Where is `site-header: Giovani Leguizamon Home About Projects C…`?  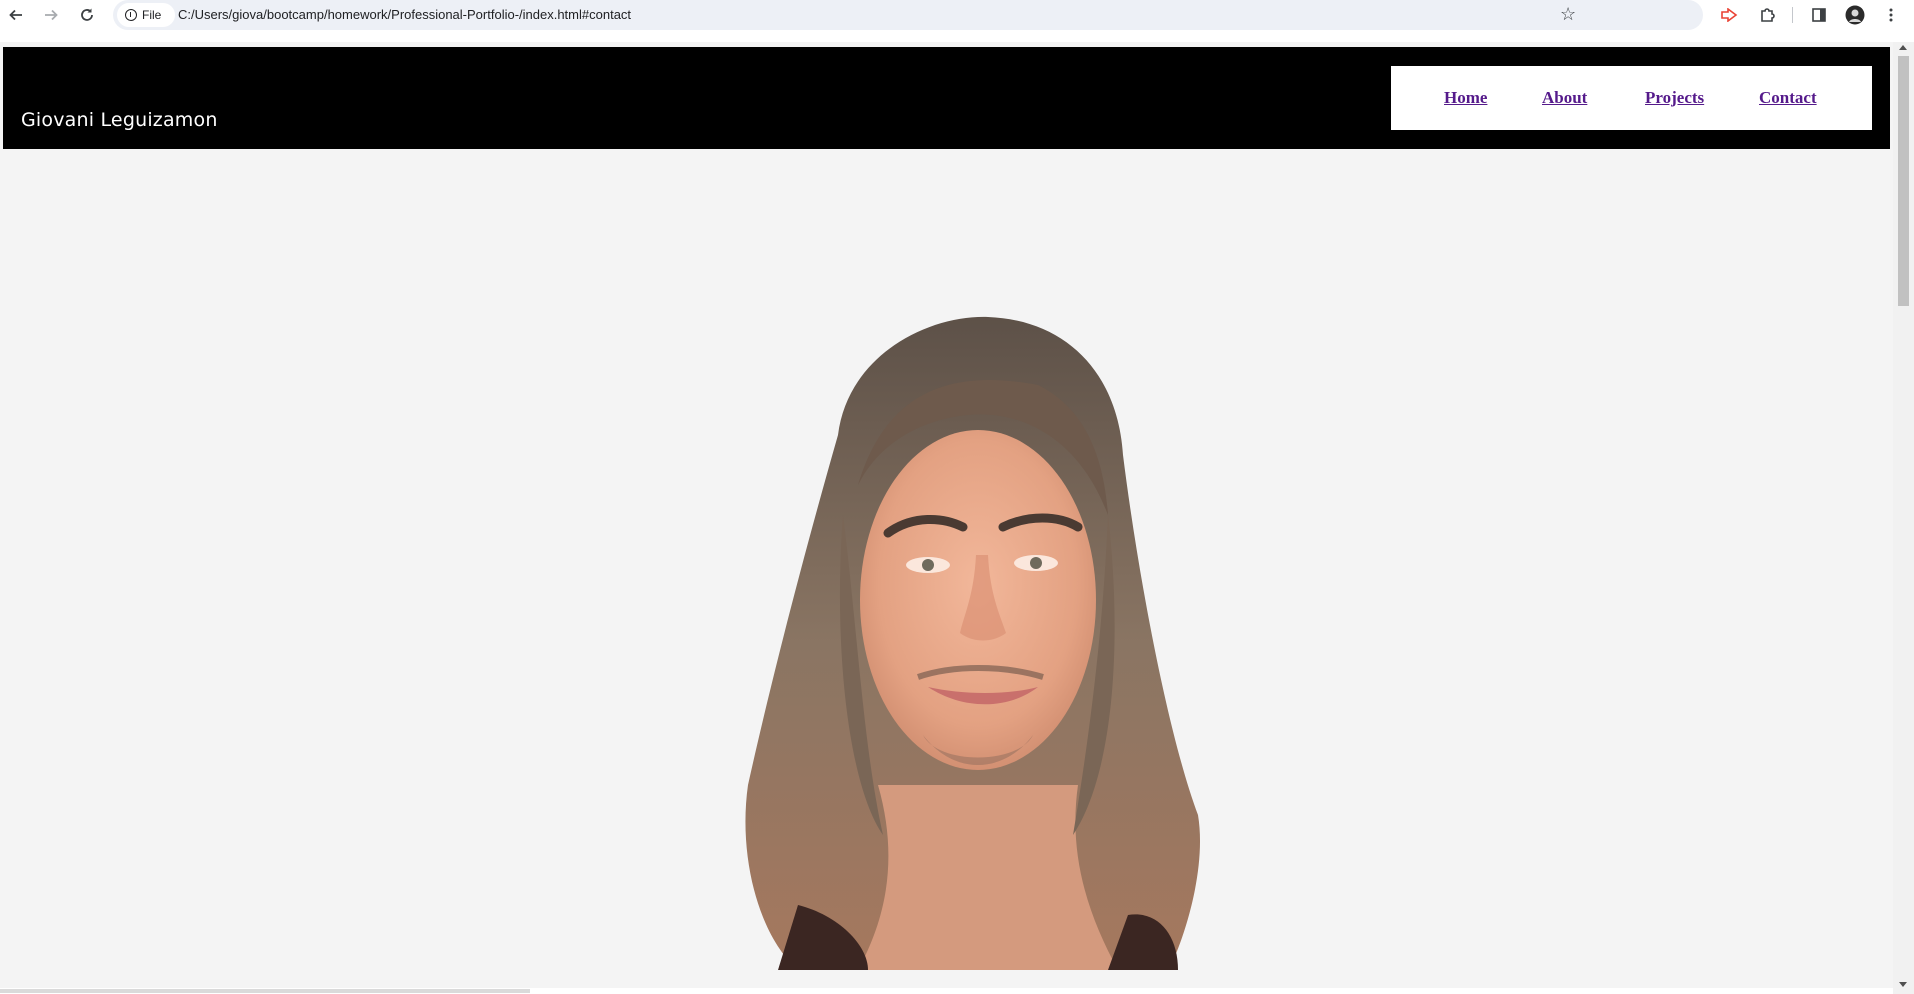 site-header: Giovani Leguizamon Home About Projects C… is located at coordinates (946, 98).